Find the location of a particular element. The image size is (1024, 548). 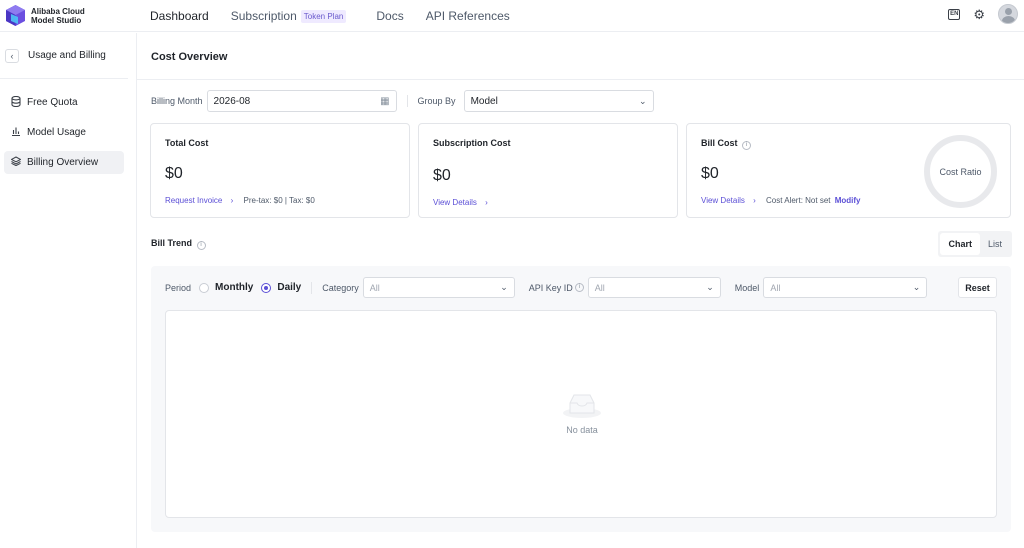

tax-breakdown: Pre-tax: $0 | Tax: $0 is located at coordinates (279, 200).